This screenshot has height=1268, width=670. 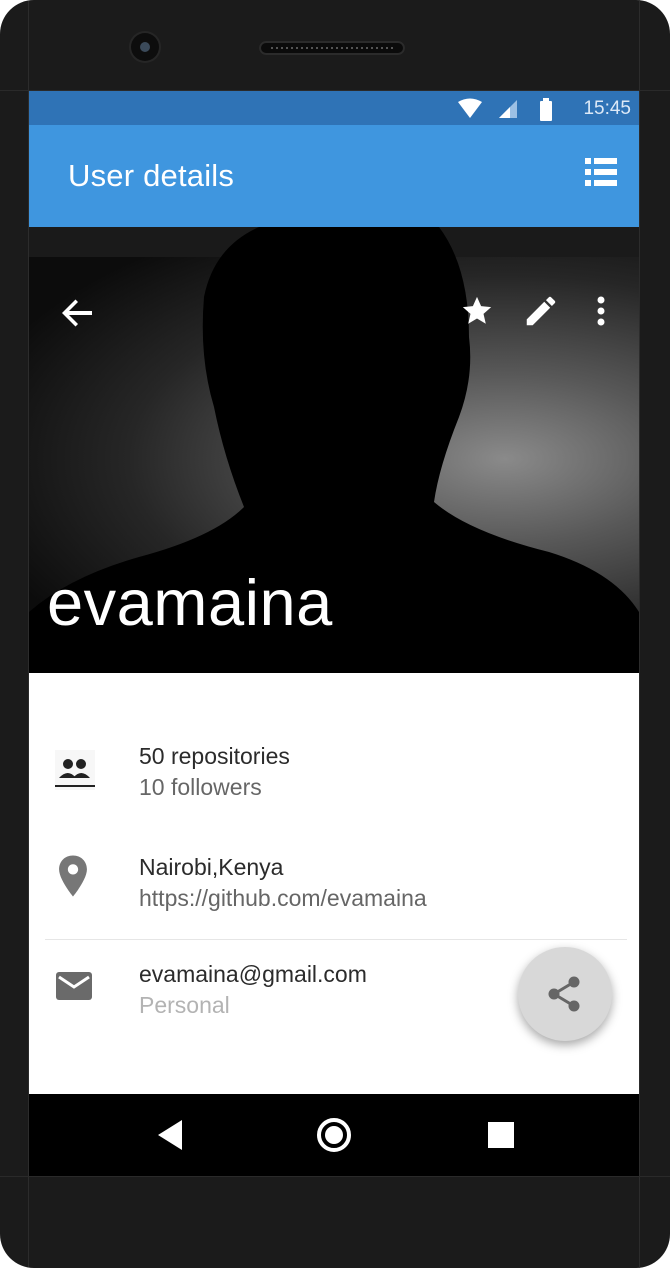 What do you see at coordinates (171, 1135) in the screenshot?
I see `back-triangle-icon` at bounding box center [171, 1135].